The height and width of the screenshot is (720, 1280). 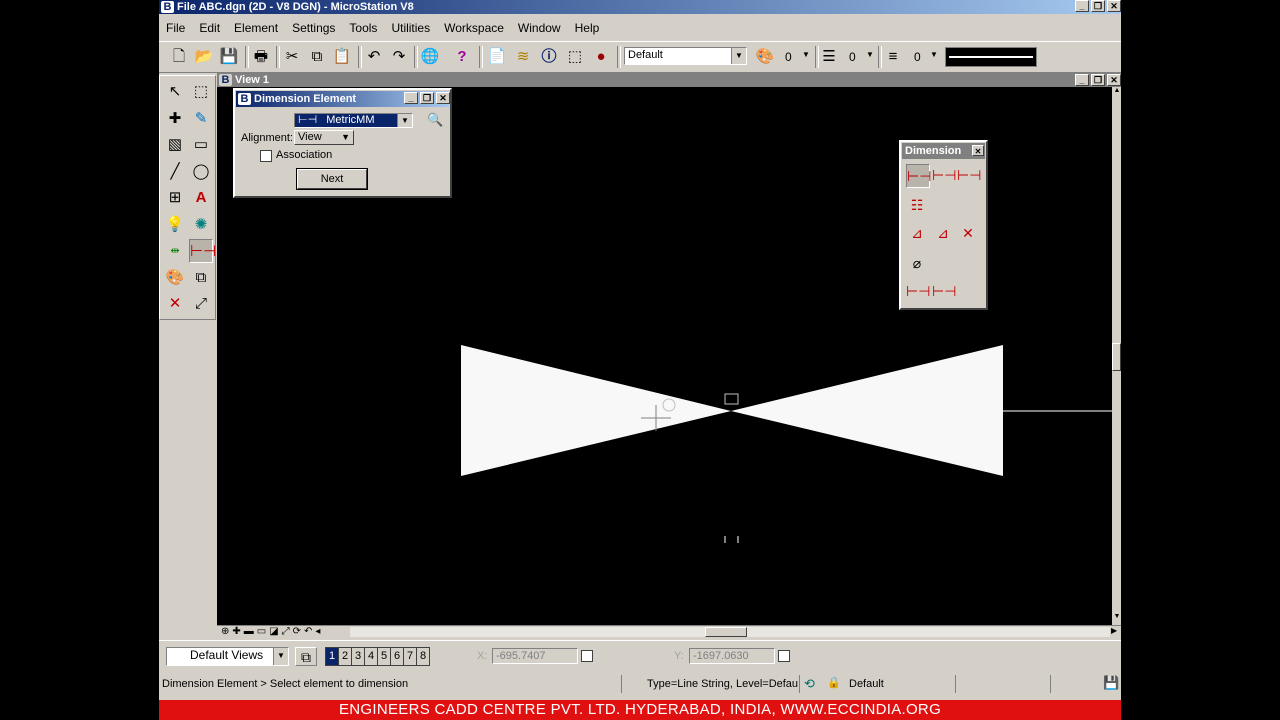 I want to click on dimension-angle-size-icon: ⊿, so click(x=917, y=233).